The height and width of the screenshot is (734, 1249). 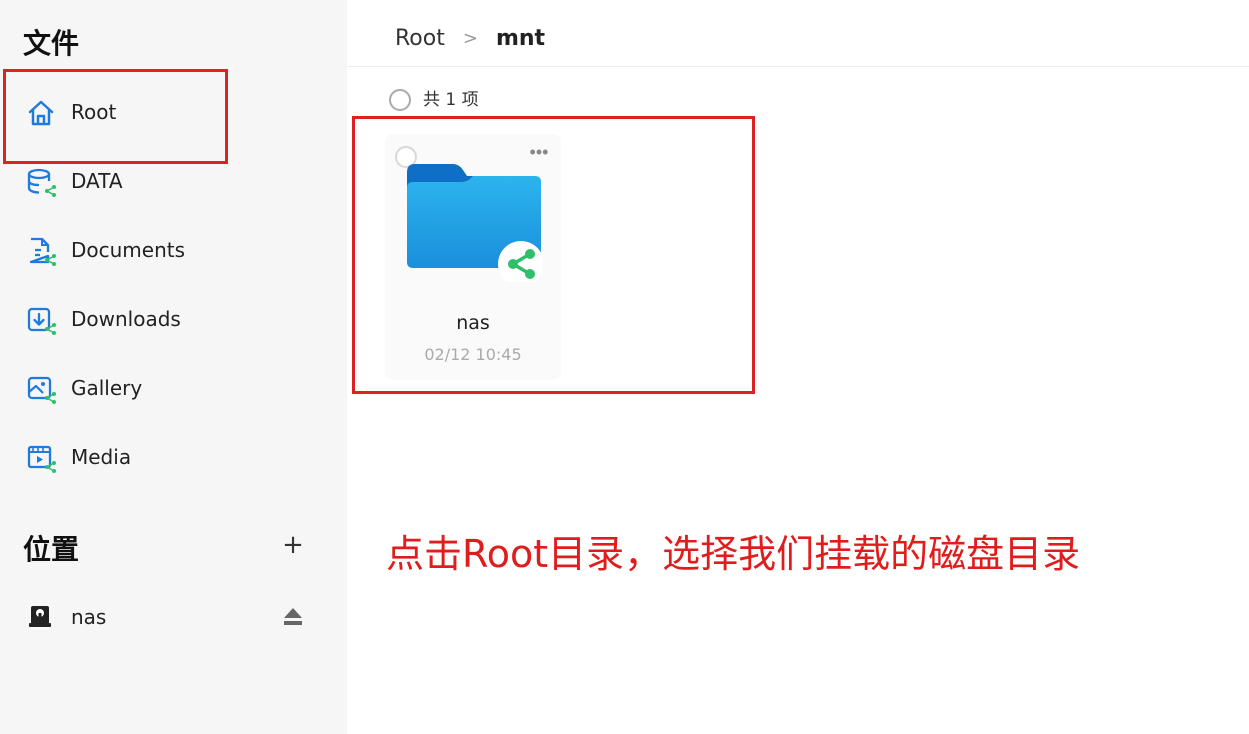 What do you see at coordinates (293, 545) in the screenshot?
I see `add-location-button: +` at bounding box center [293, 545].